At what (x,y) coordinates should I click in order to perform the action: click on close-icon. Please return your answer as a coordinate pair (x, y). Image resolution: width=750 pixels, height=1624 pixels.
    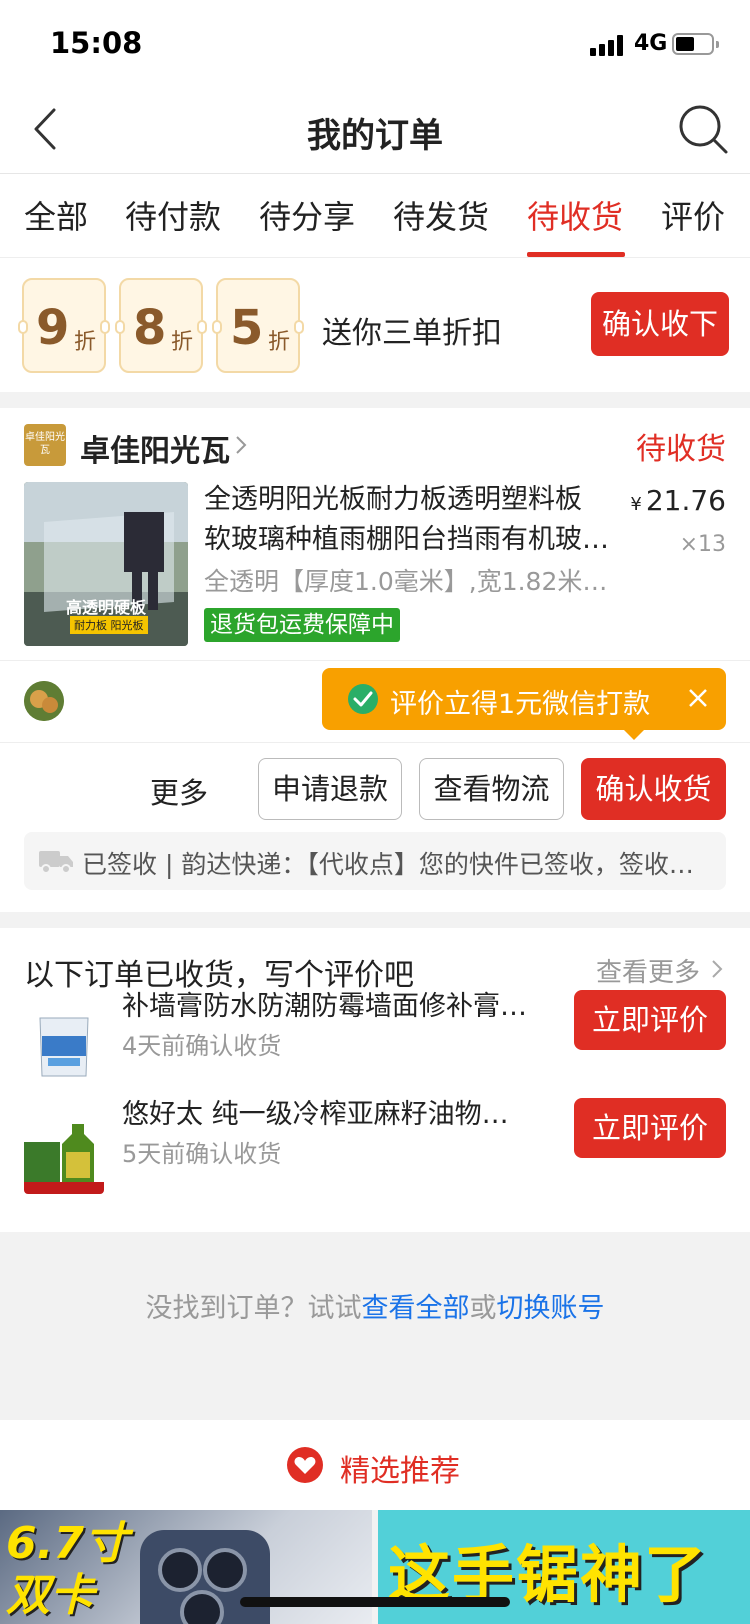
    Looking at the image, I should click on (698, 698).